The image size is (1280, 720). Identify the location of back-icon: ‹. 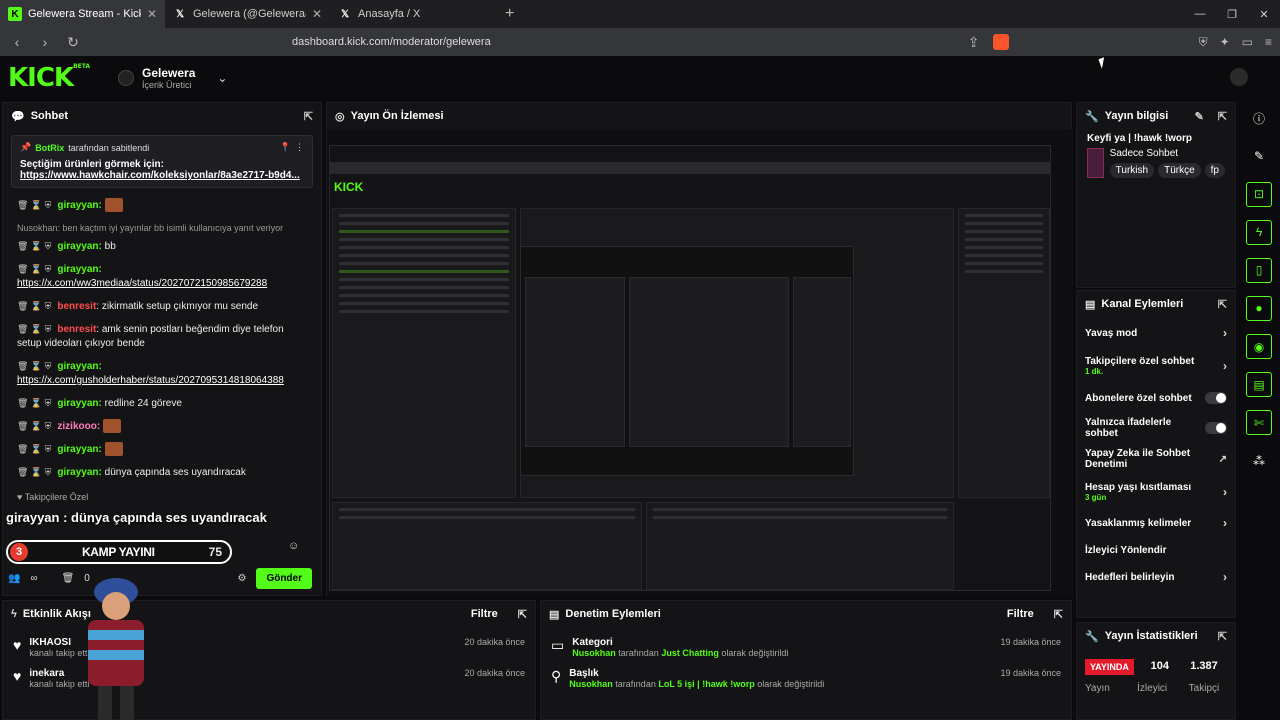
(17, 42).